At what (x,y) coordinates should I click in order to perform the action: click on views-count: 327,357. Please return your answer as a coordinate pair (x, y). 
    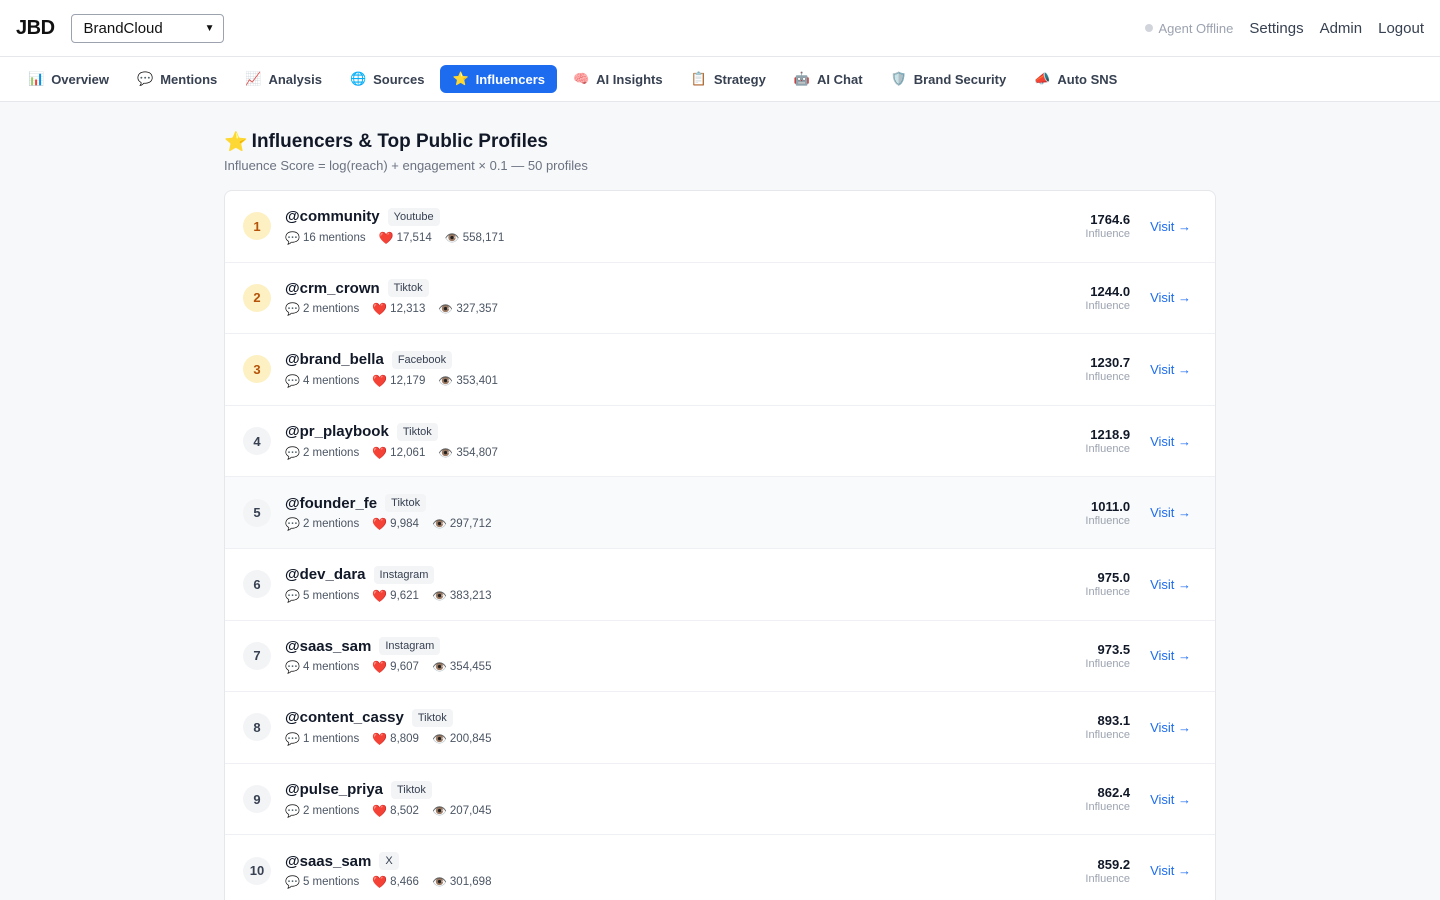
    Looking at the image, I should click on (477, 309).